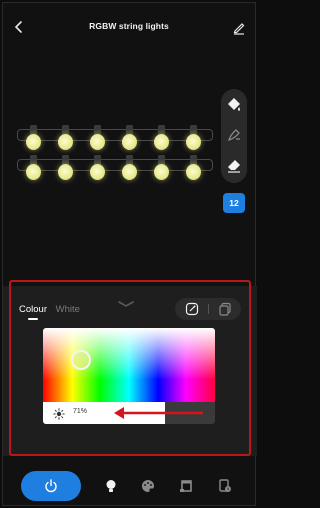 The height and width of the screenshot is (508, 320). Describe the element at coordinates (225, 486) in the screenshot. I see `schedule-icon` at that location.